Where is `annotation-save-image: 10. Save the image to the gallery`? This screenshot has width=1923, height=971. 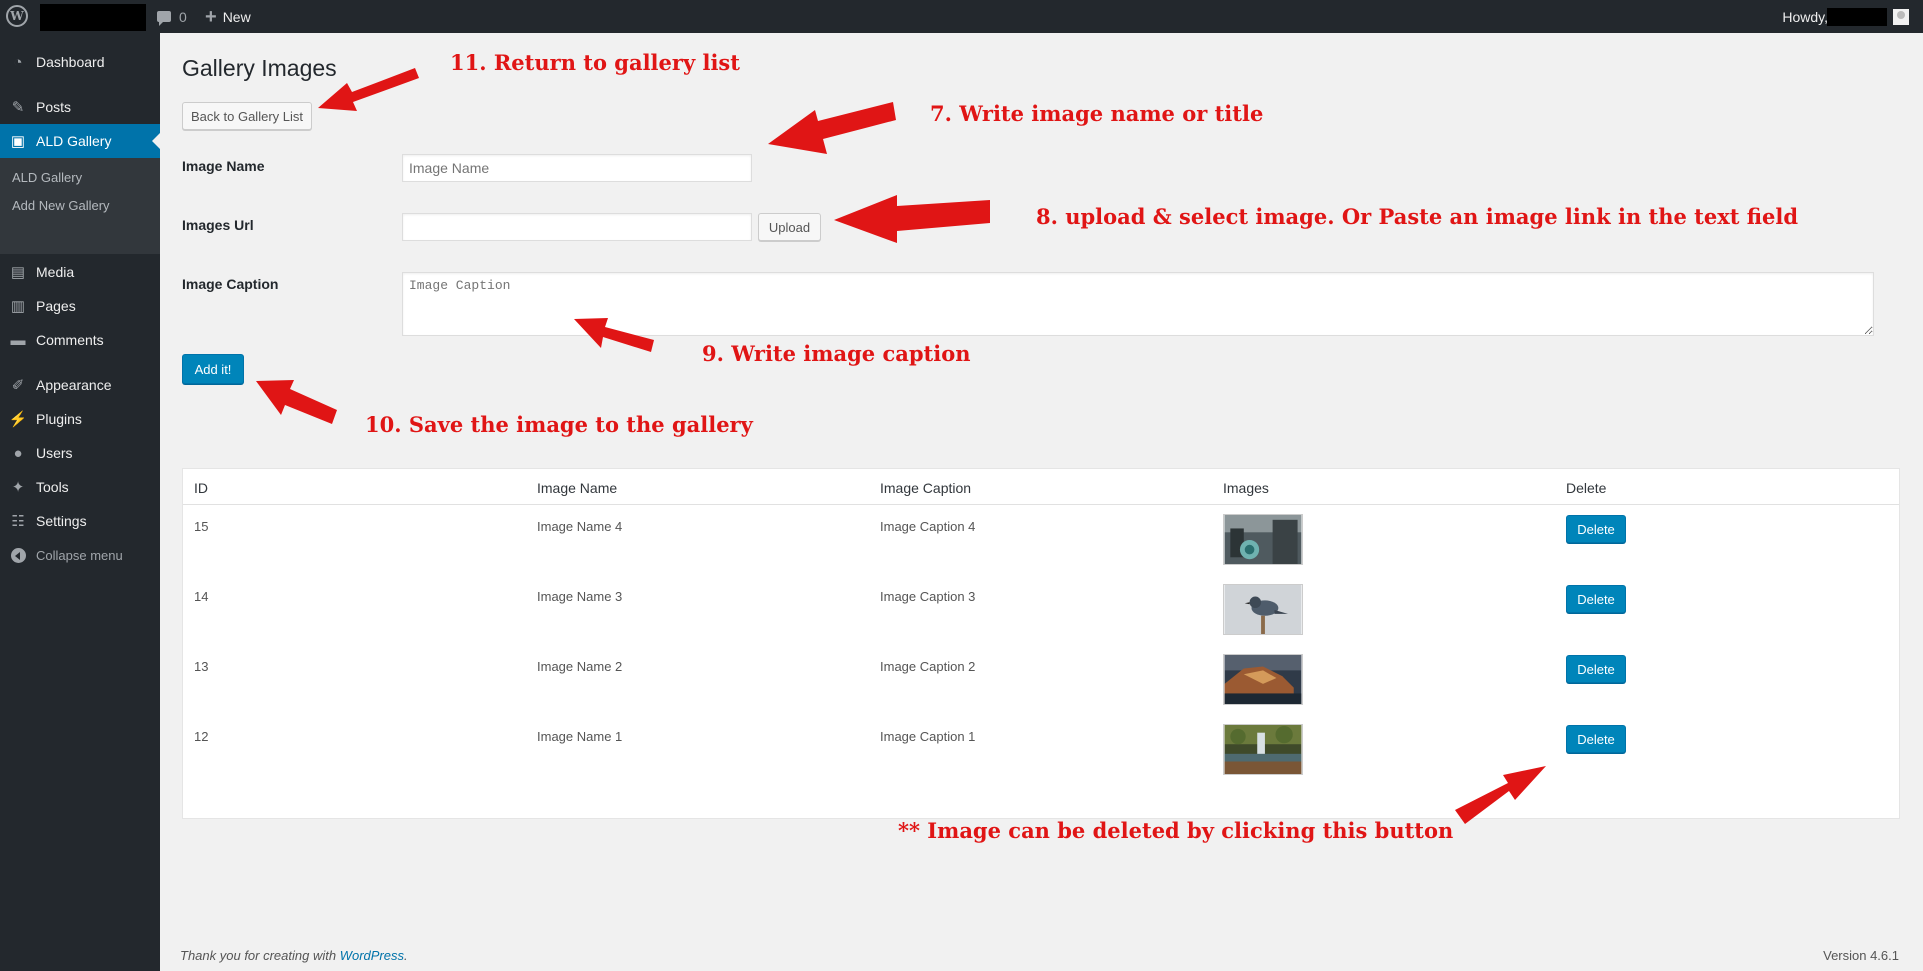
annotation-save-image: 10. Save the image to the gallery is located at coordinates (559, 424).